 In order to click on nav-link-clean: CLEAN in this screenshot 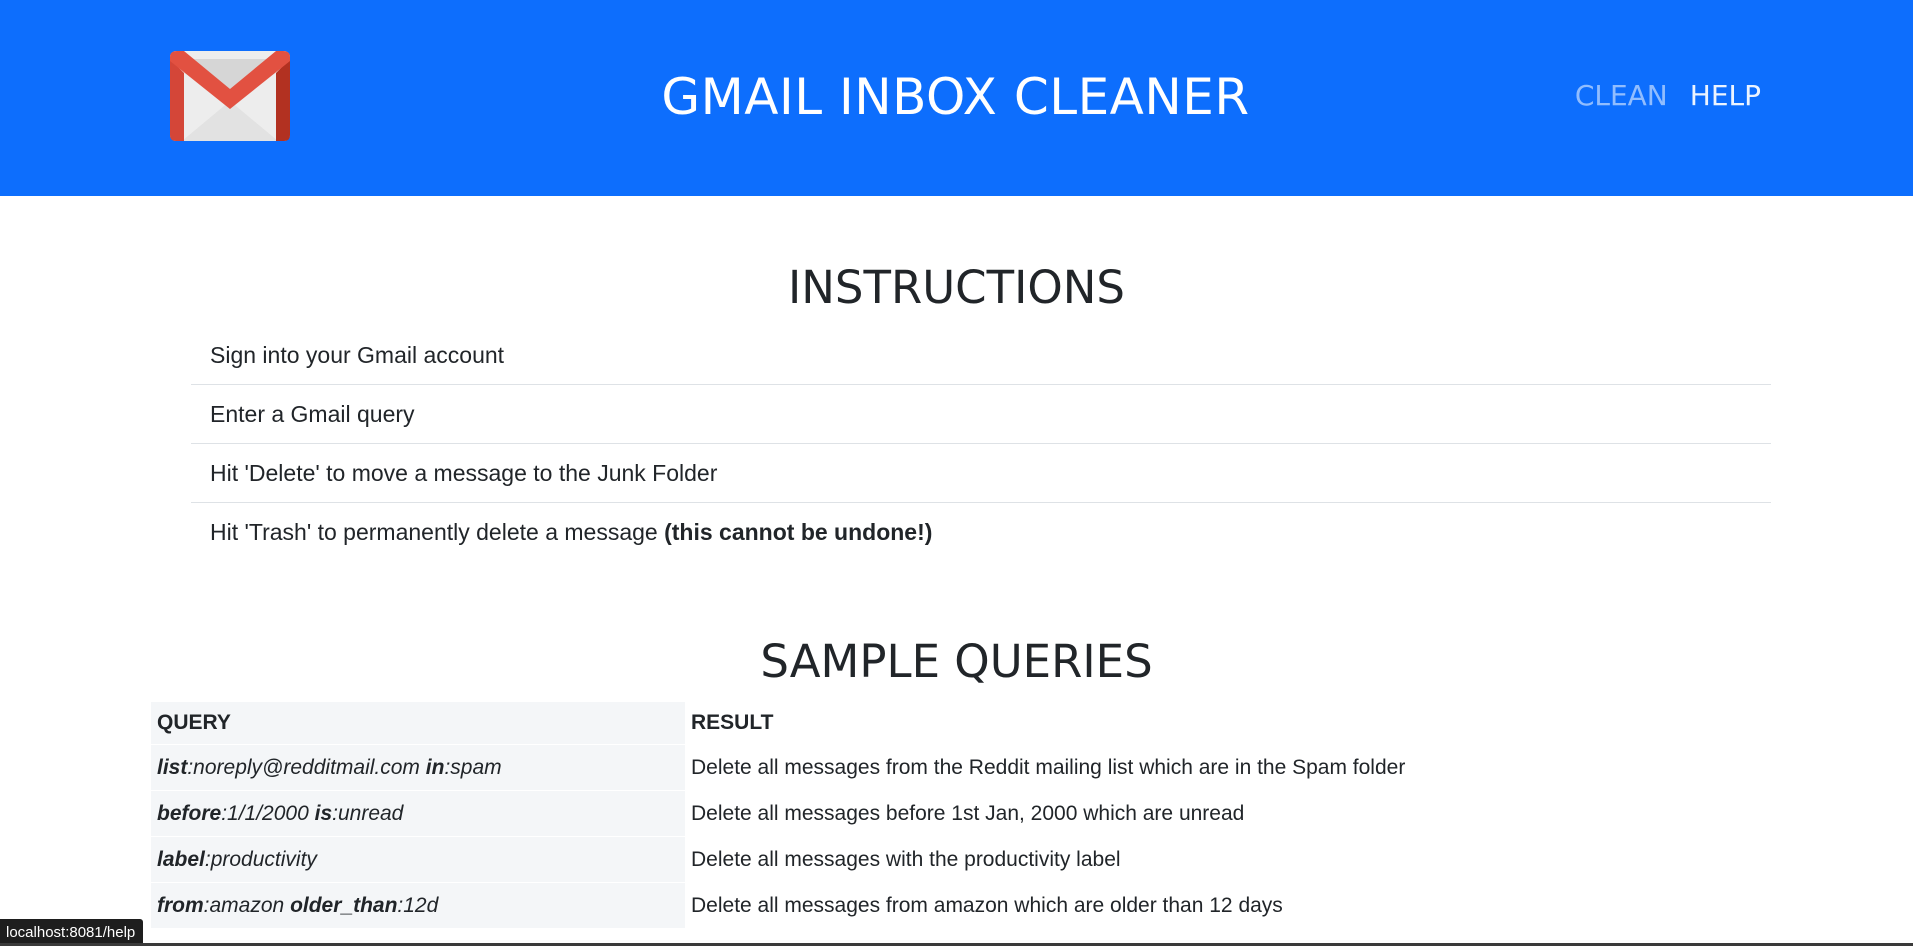, I will do `click(1621, 96)`.